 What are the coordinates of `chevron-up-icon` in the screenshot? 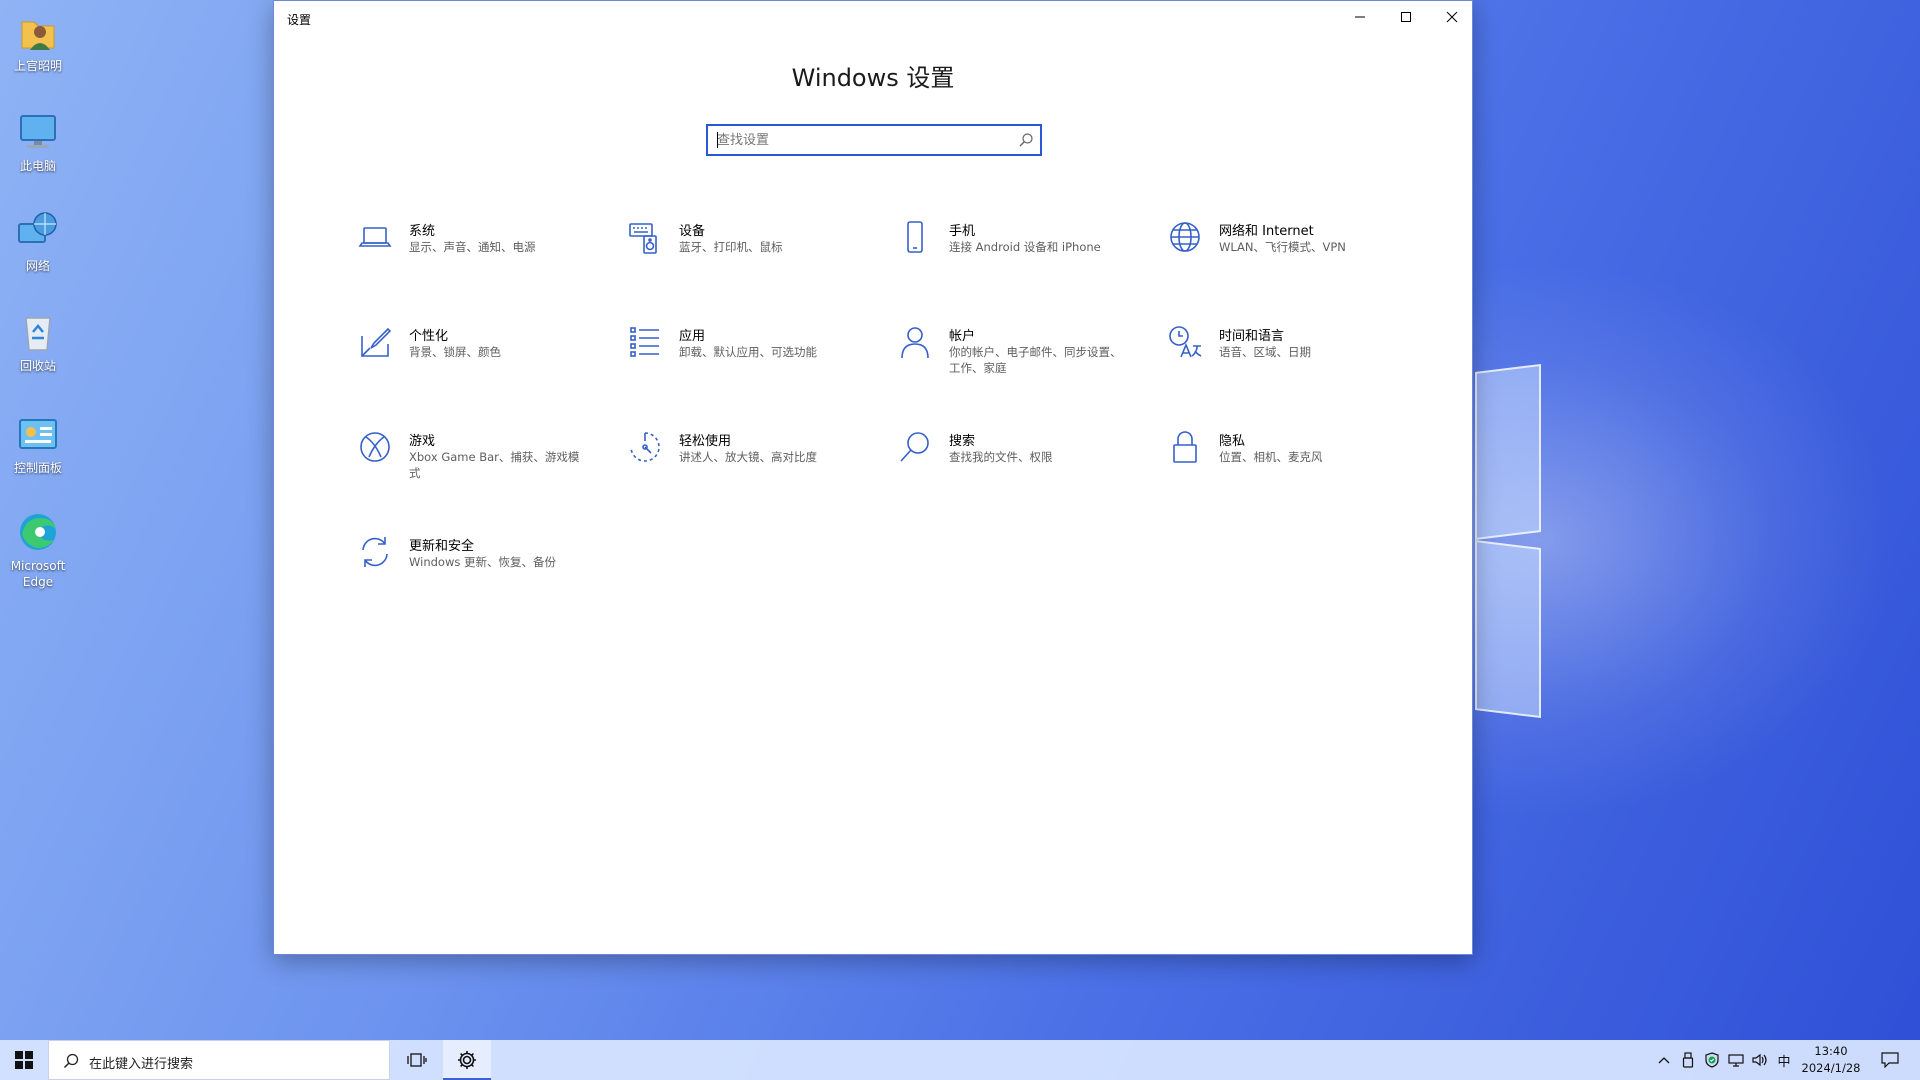 It's located at (1664, 1060).